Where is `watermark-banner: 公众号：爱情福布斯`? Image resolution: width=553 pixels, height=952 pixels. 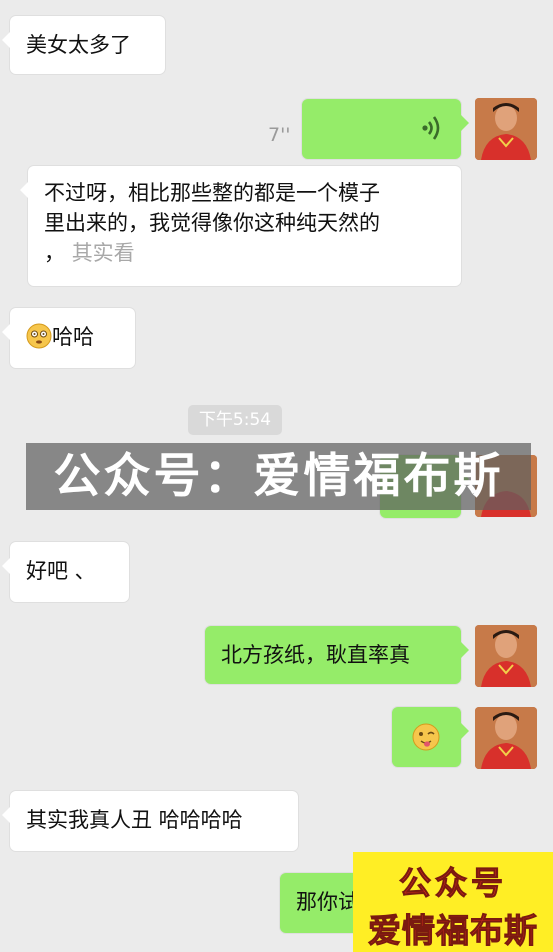 watermark-banner: 公众号：爱情福布斯 is located at coordinates (278, 476).